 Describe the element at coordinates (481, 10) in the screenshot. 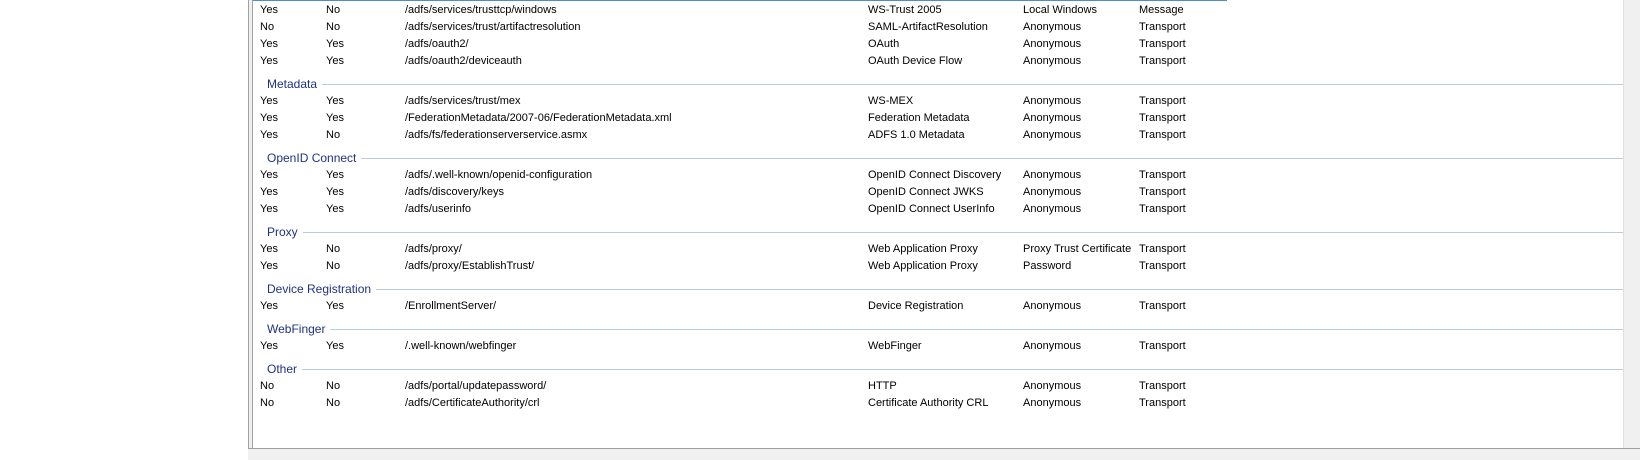

I see `cell-url: /adfs/services/trusttcp/windows` at that location.